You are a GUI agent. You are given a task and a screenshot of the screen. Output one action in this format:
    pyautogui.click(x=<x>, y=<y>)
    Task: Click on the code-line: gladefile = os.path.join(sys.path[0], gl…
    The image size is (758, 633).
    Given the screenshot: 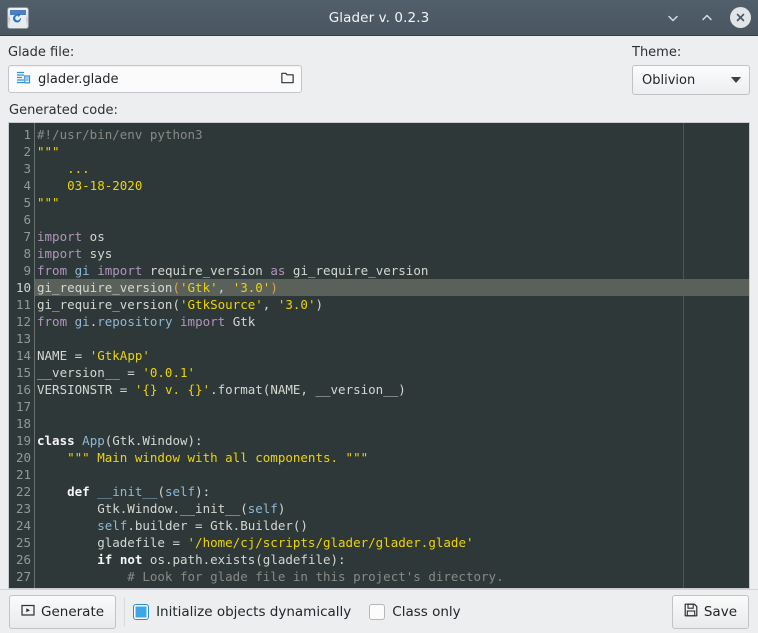 What is the action you would take?
    pyautogui.click(x=392, y=586)
    